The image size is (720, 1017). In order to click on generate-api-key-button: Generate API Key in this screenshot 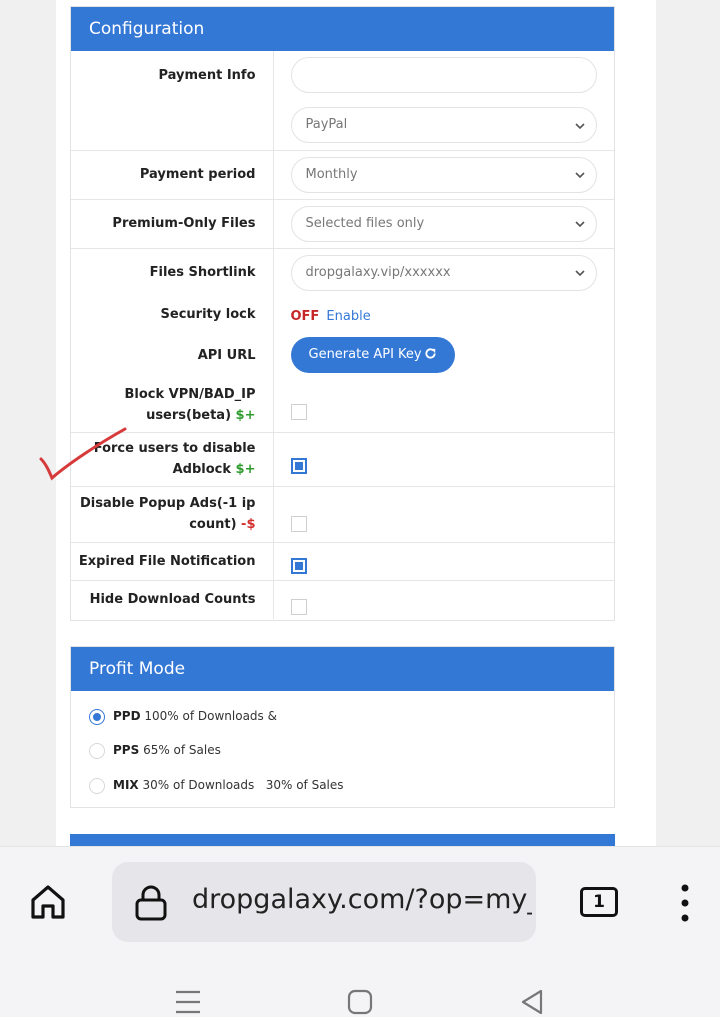, I will do `click(372, 355)`.